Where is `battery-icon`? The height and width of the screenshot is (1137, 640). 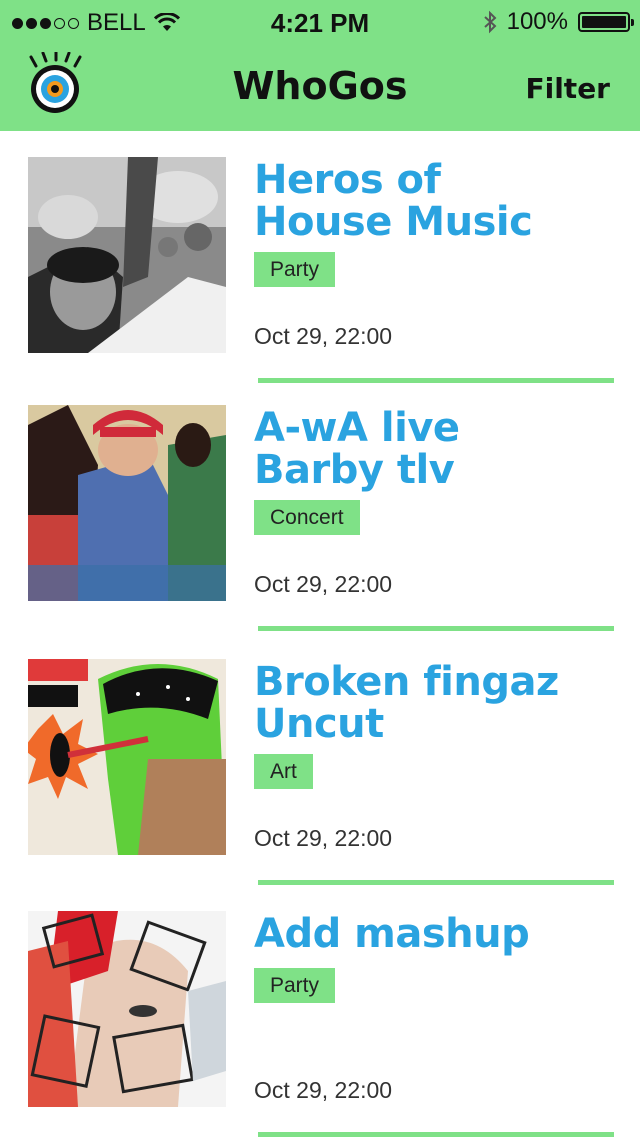 battery-icon is located at coordinates (606, 22).